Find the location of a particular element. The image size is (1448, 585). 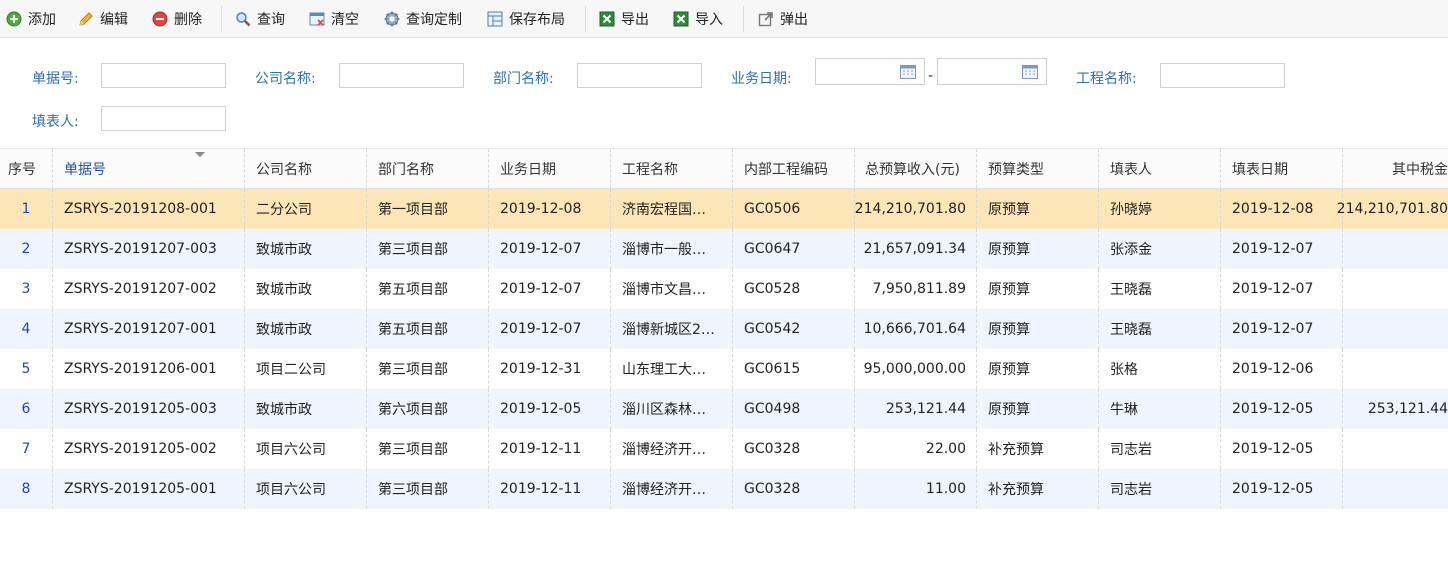

column-header-fill-date: 填表日期 is located at coordinates (1282, 168).